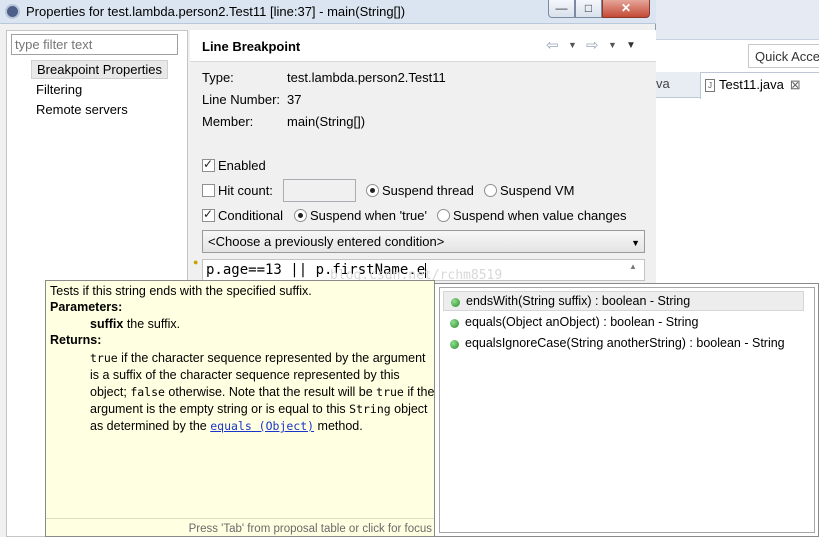 The image size is (819, 537). I want to click on back-dropdown-icon: ▼, so click(572, 45).